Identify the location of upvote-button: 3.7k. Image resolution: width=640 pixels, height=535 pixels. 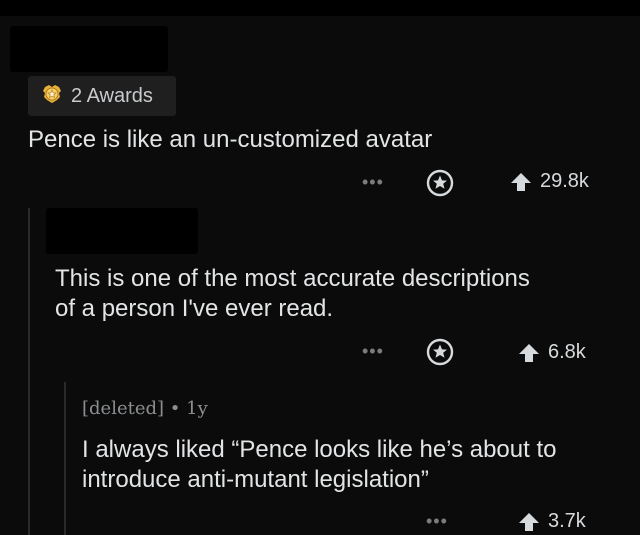
(552, 521).